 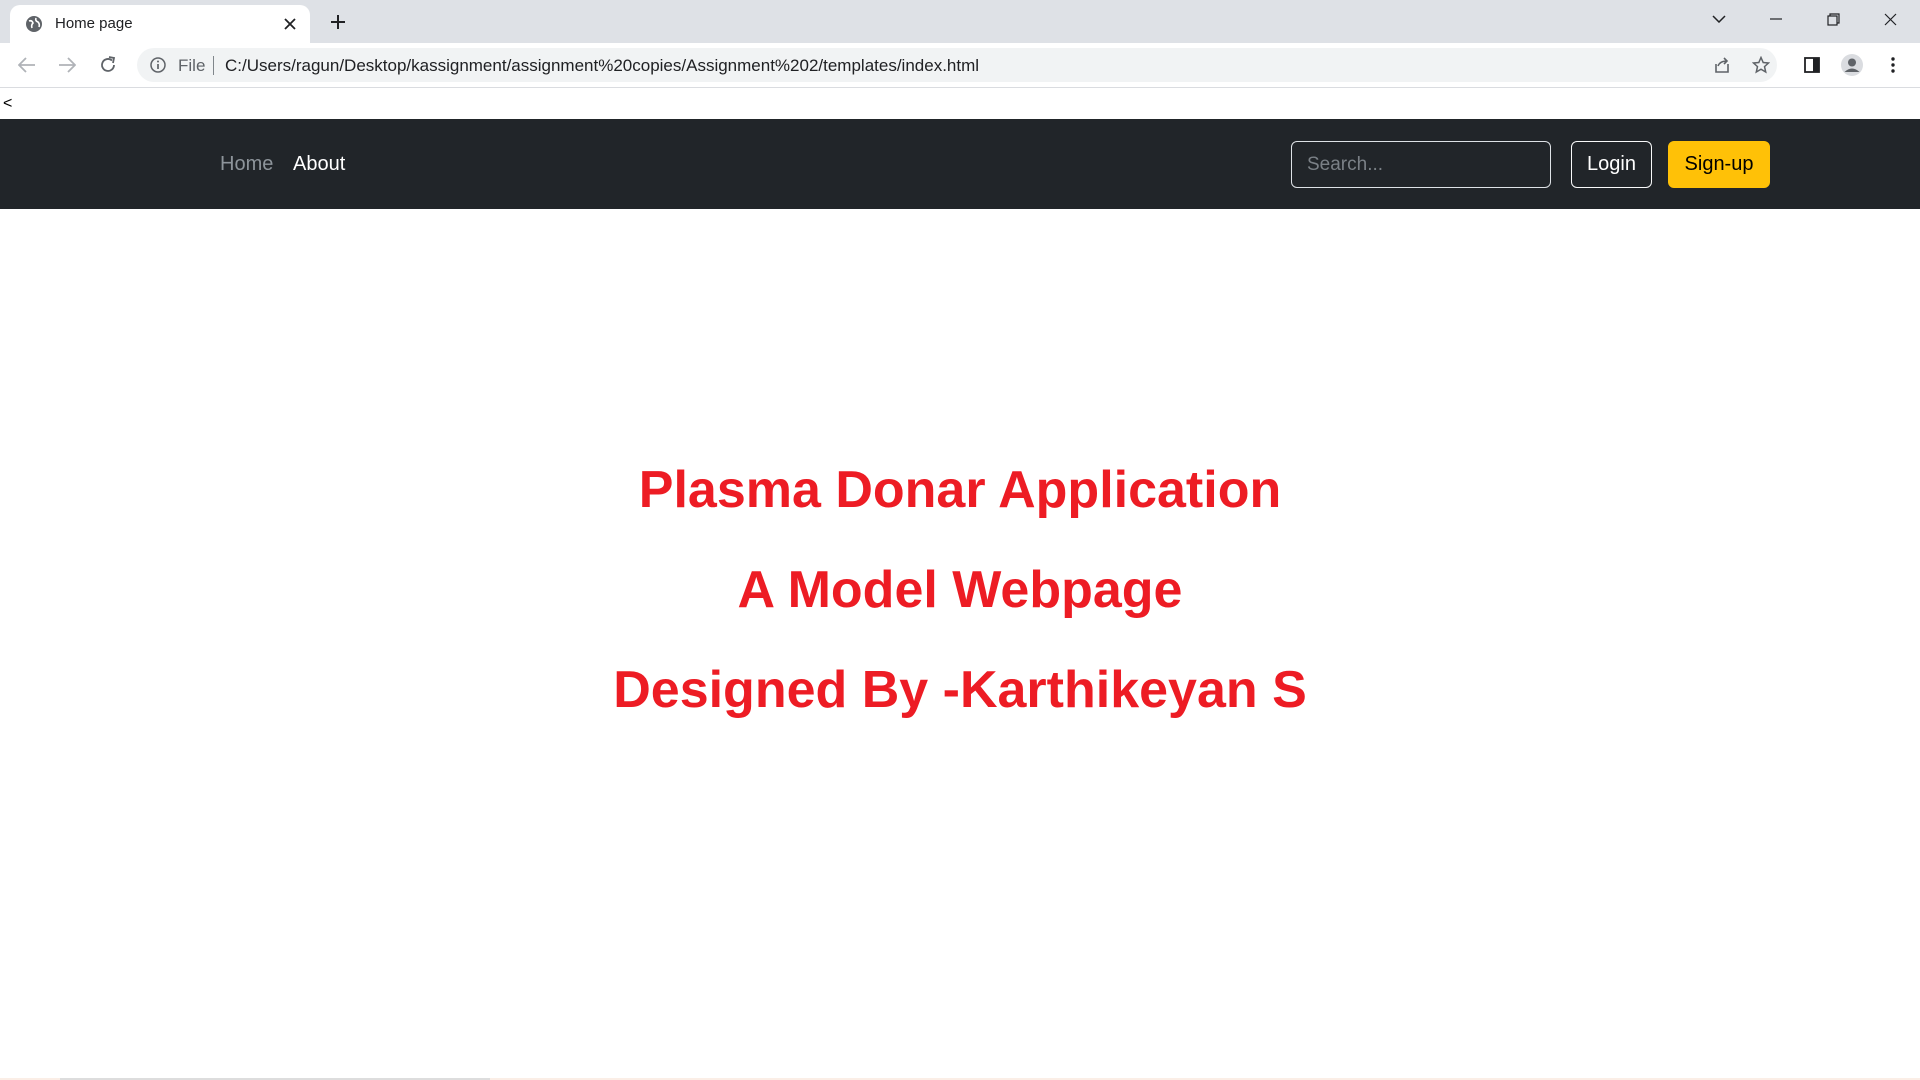 I want to click on tab-title: Home page, so click(x=94, y=23).